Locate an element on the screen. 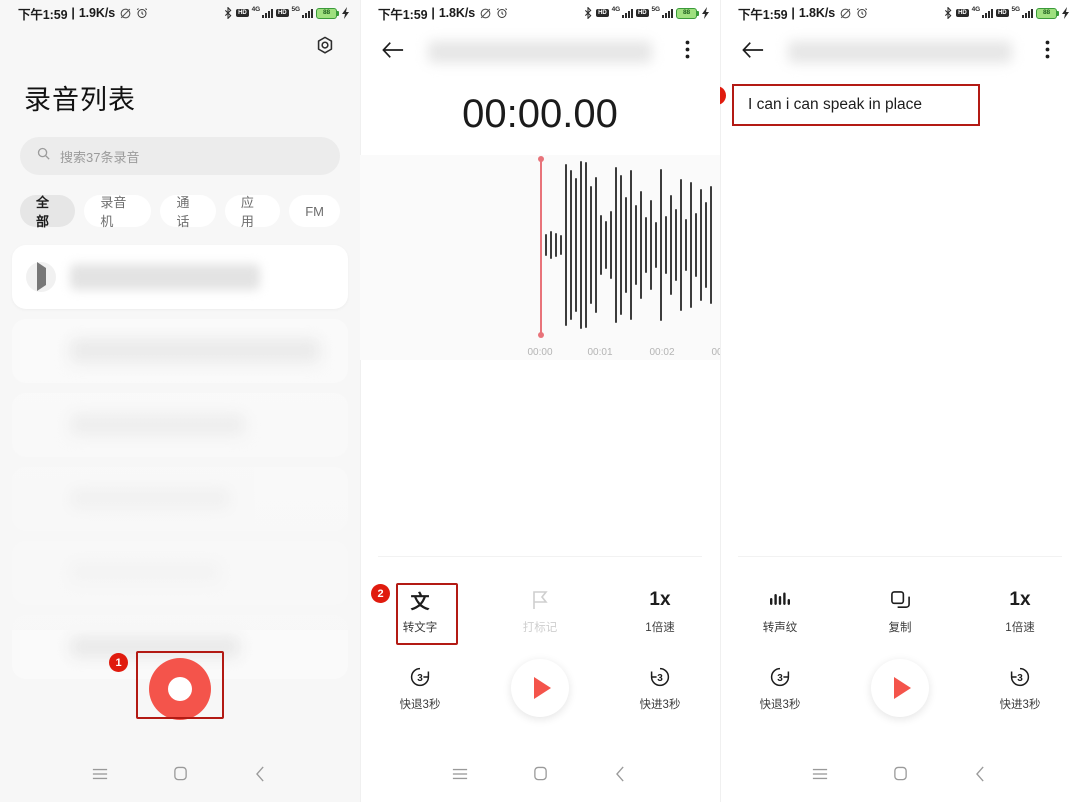 This screenshot has width=1080, height=802. svg-text: 3 is located at coordinates (420, 678).